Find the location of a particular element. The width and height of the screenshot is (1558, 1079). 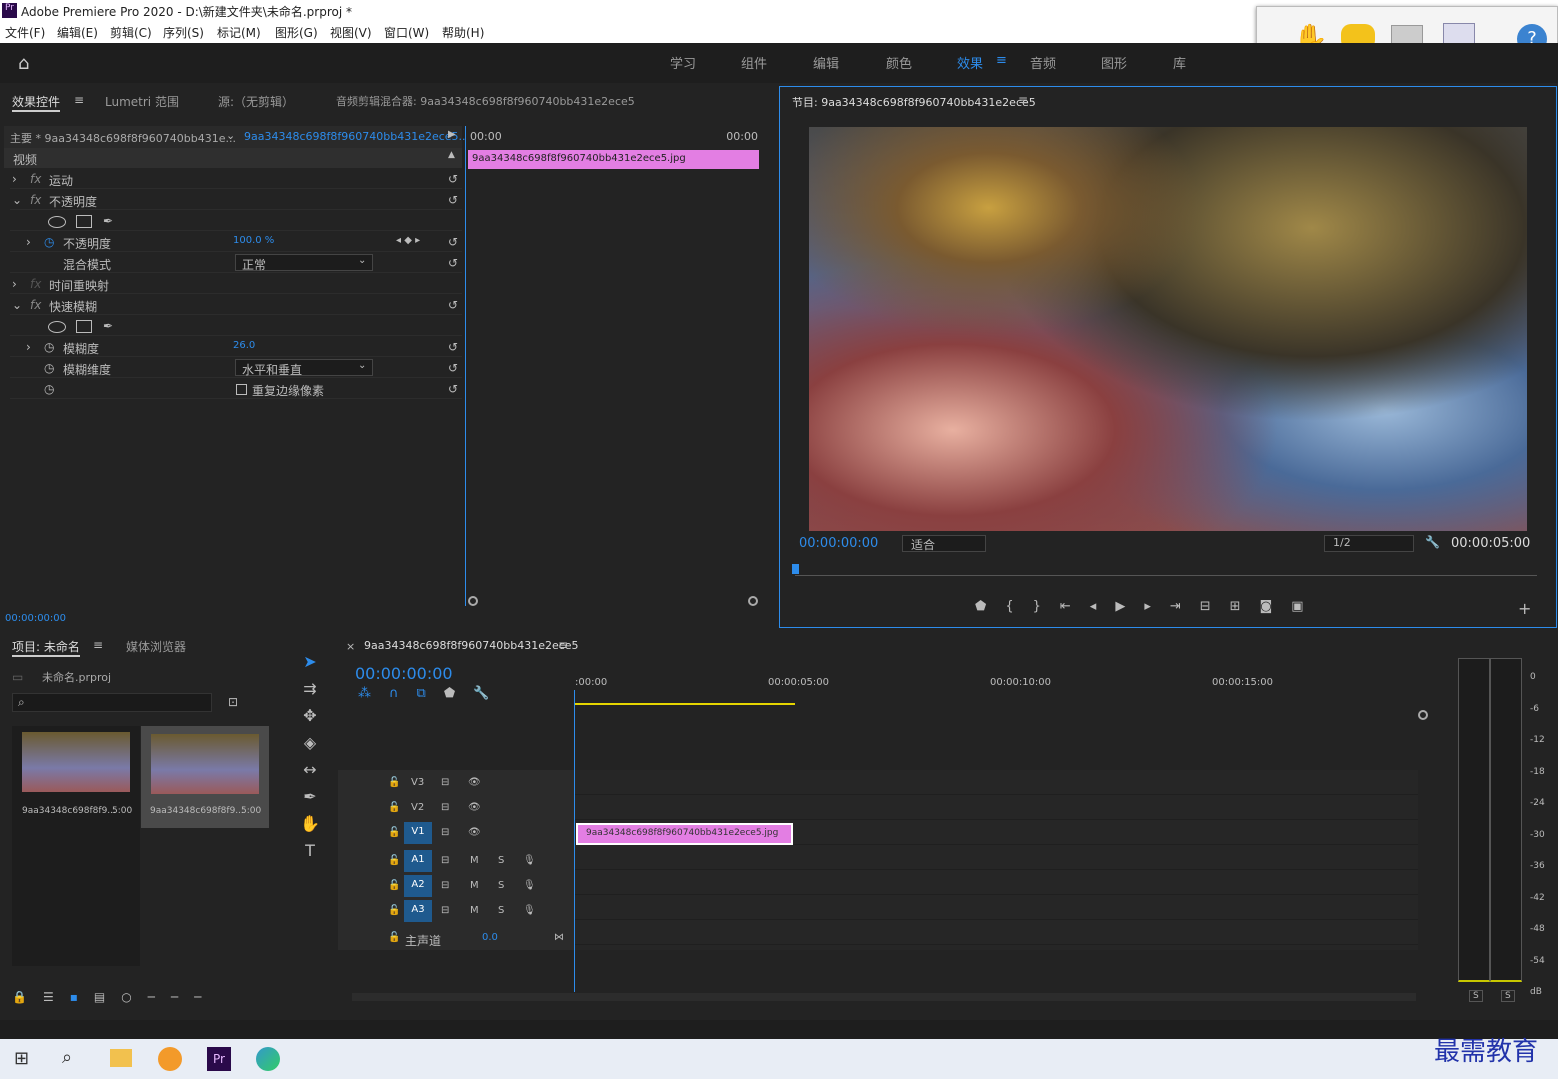

menu-sequence: 序列(S) is located at coordinates (183, 32).